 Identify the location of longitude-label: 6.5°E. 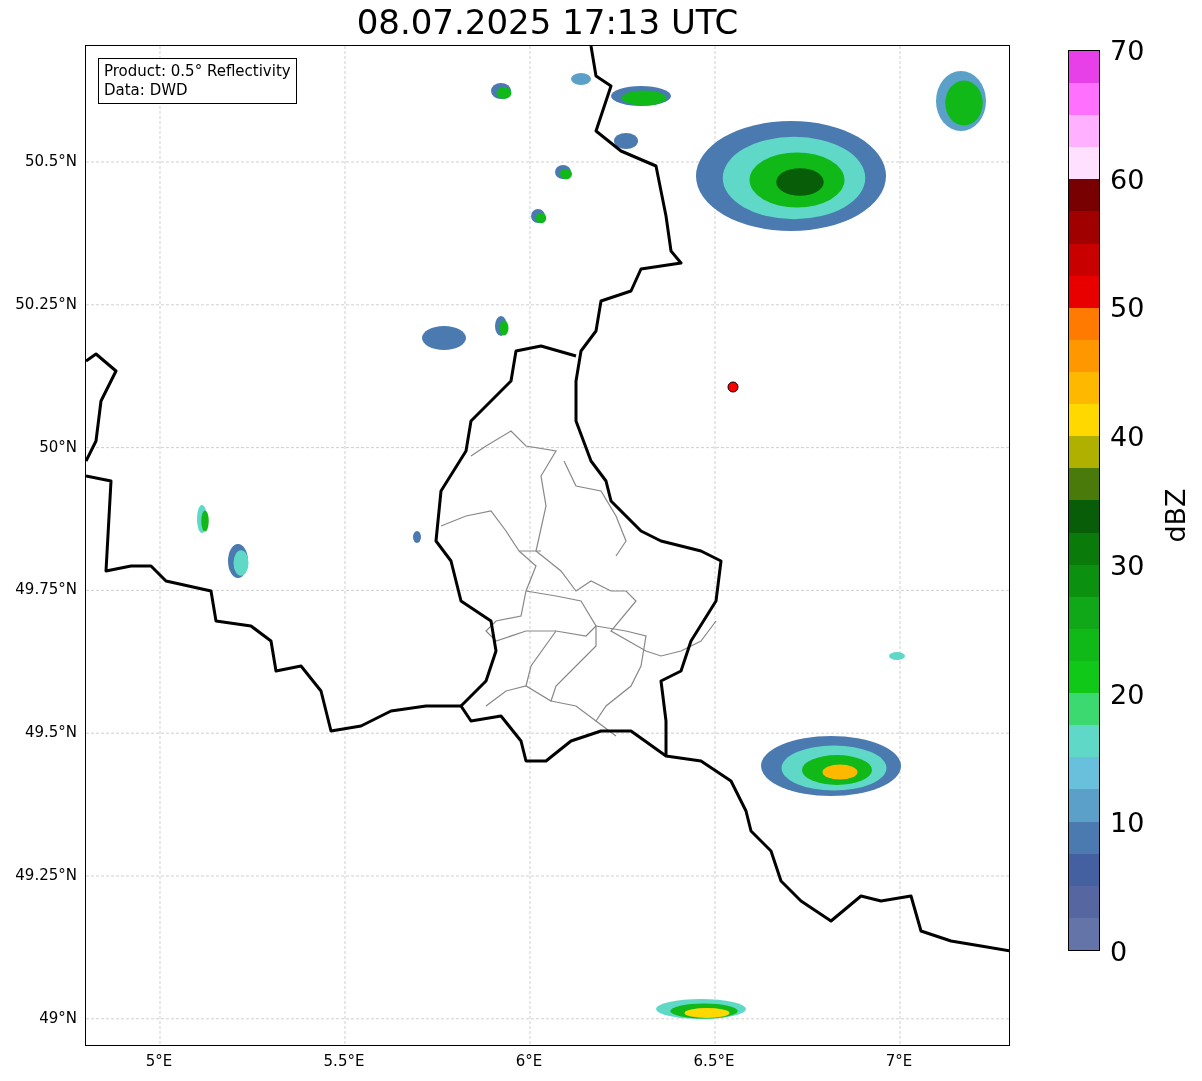
(714, 1061).